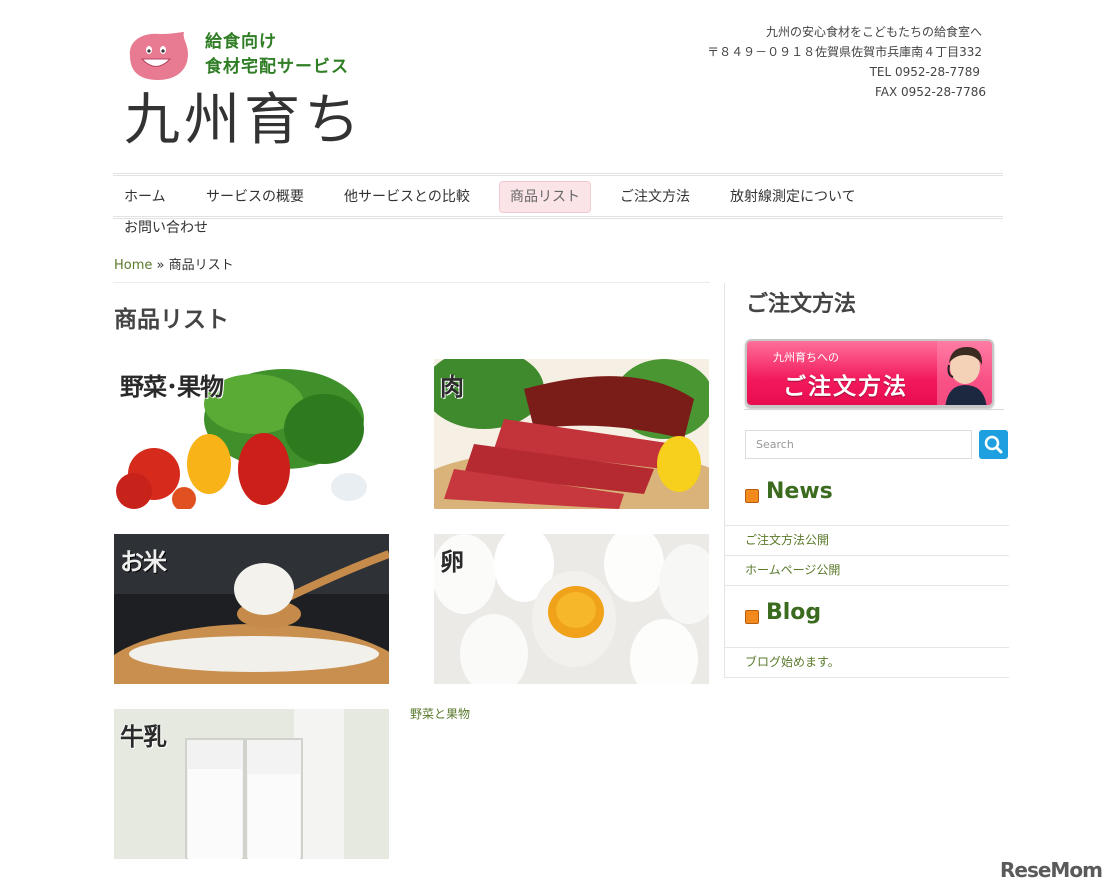 The image size is (1112, 896). What do you see at coordinates (143, 561) in the screenshot?
I see `product-label: お米` at bounding box center [143, 561].